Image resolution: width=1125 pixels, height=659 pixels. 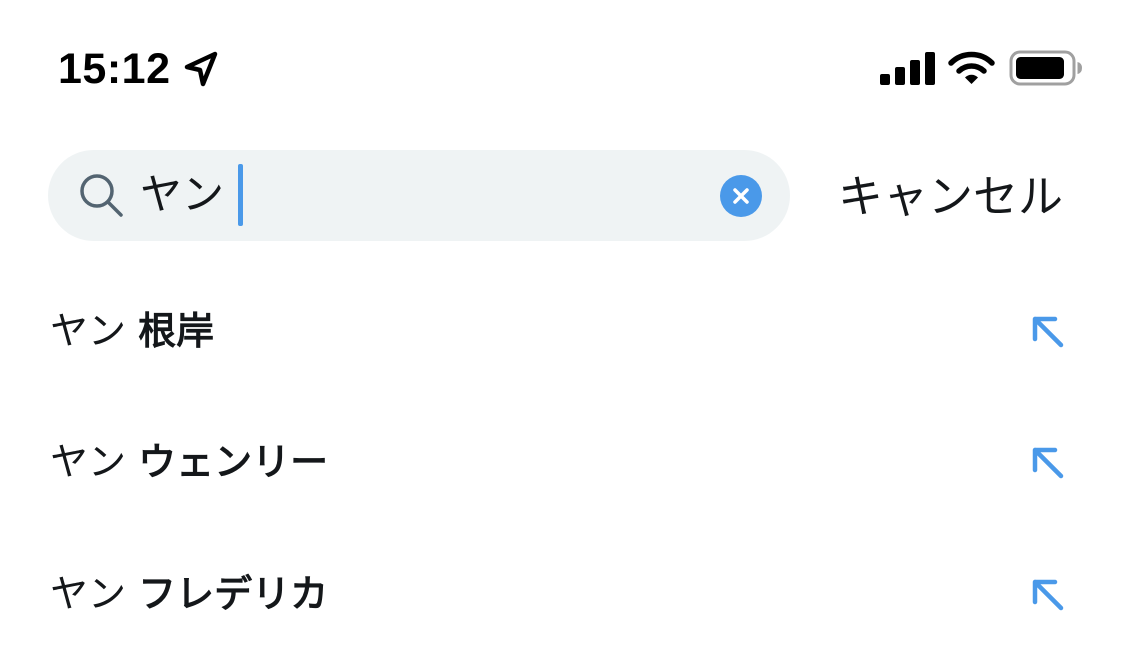 I want to click on search-input: ヤン, so click(x=182, y=195).